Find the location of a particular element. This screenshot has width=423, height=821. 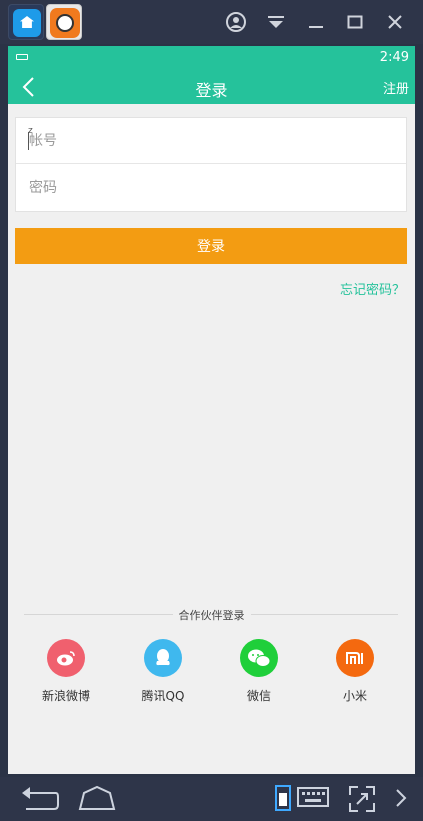

forgot-password-link: 忘记密码？ is located at coordinates (372, 288).